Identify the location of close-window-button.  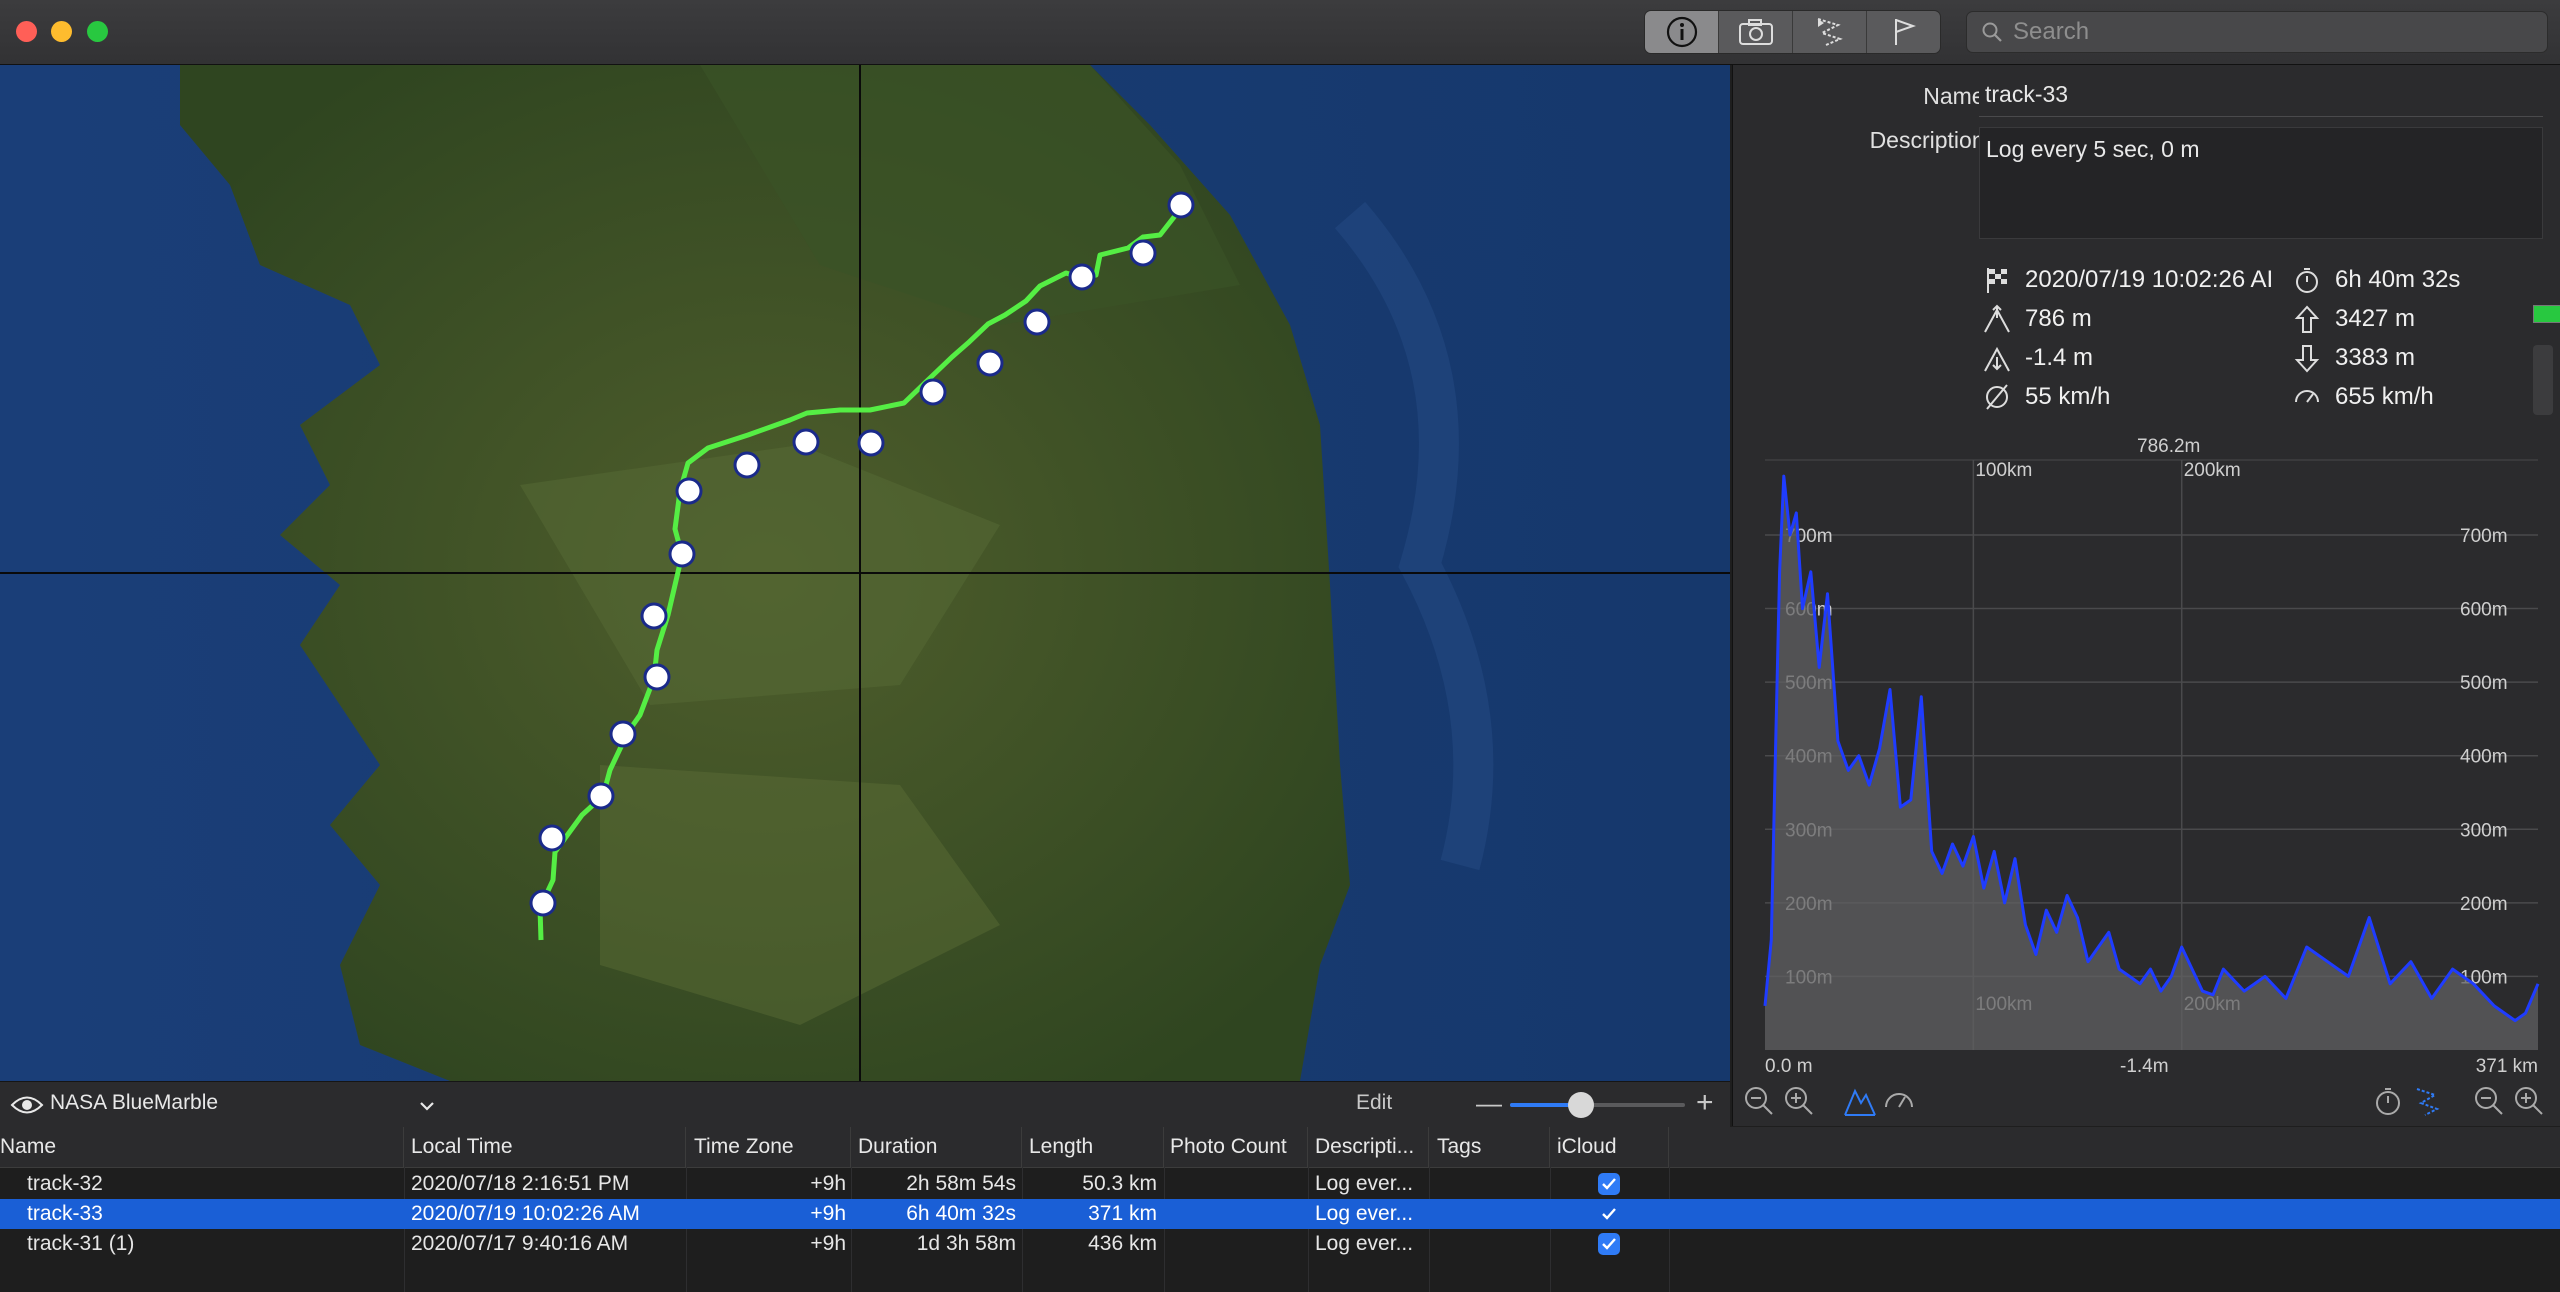
(26, 31).